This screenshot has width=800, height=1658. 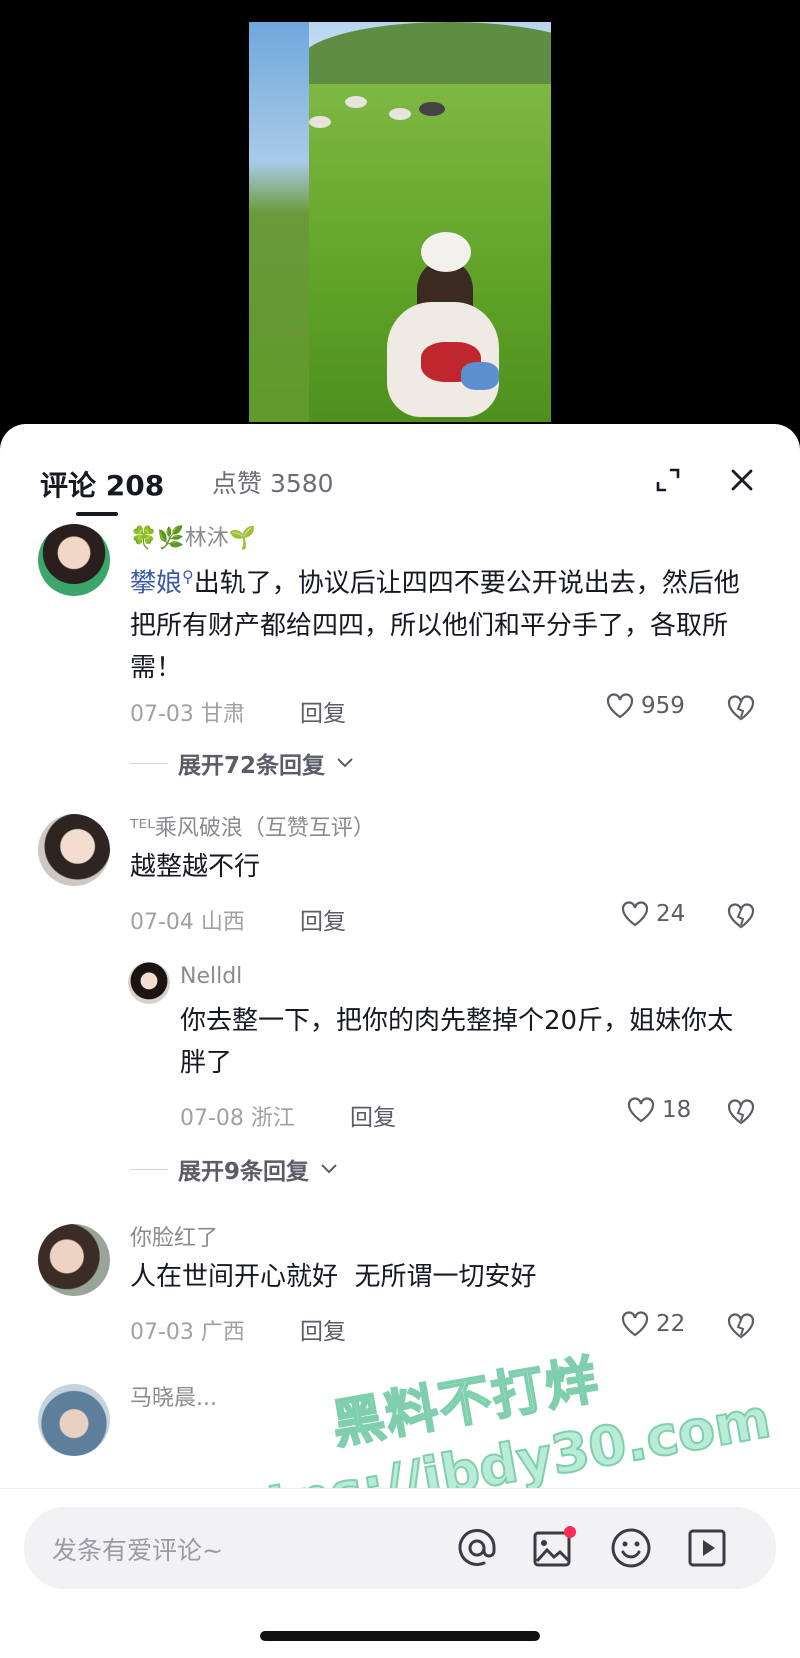 What do you see at coordinates (195, 867) in the screenshot?
I see `comment-text: 越整越不行` at bounding box center [195, 867].